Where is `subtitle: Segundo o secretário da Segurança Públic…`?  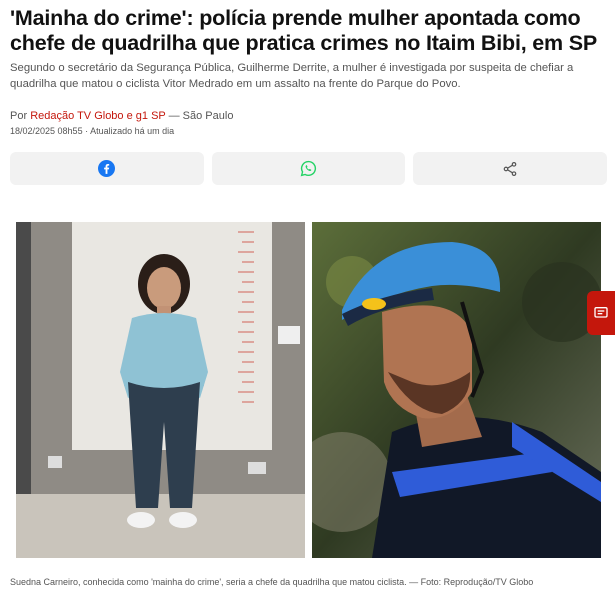
subtitle: Segundo o secretário da Segurança Públic… is located at coordinates (292, 76).